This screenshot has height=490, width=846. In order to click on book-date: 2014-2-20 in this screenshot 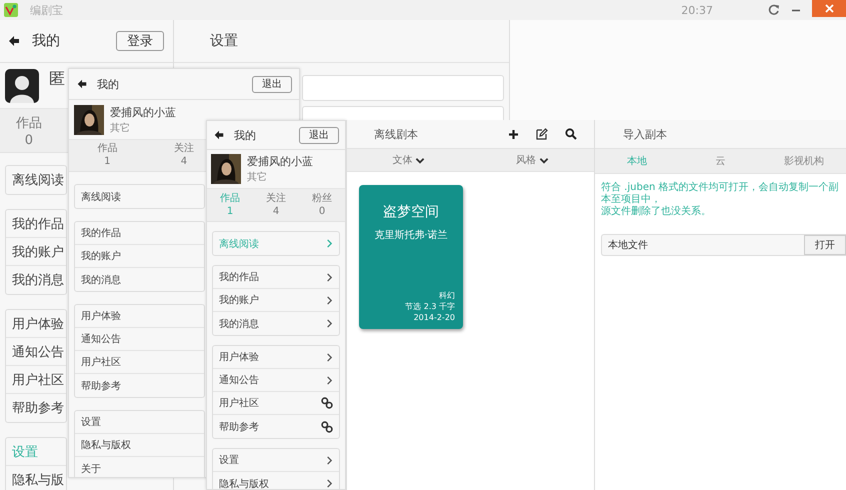, I will do `click(434, 317)`.